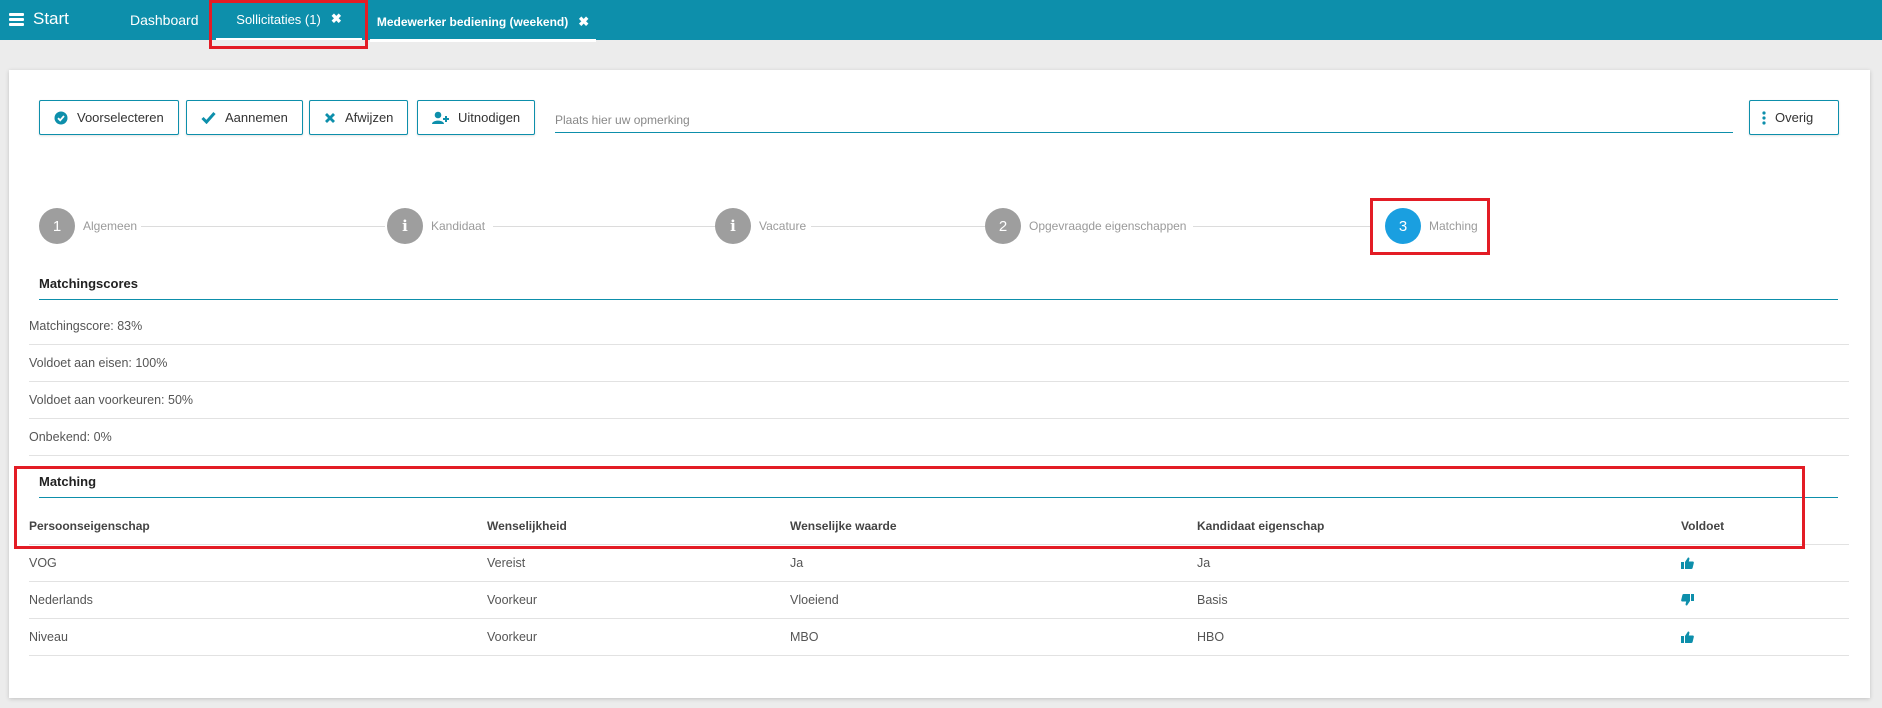 The width and height of the screenshot is (1882, 708). What do you see at coordinates (939, 326) in the screenshot?
I see `score-row: Matchingscore: 83%` at bounding box center [939, 326].